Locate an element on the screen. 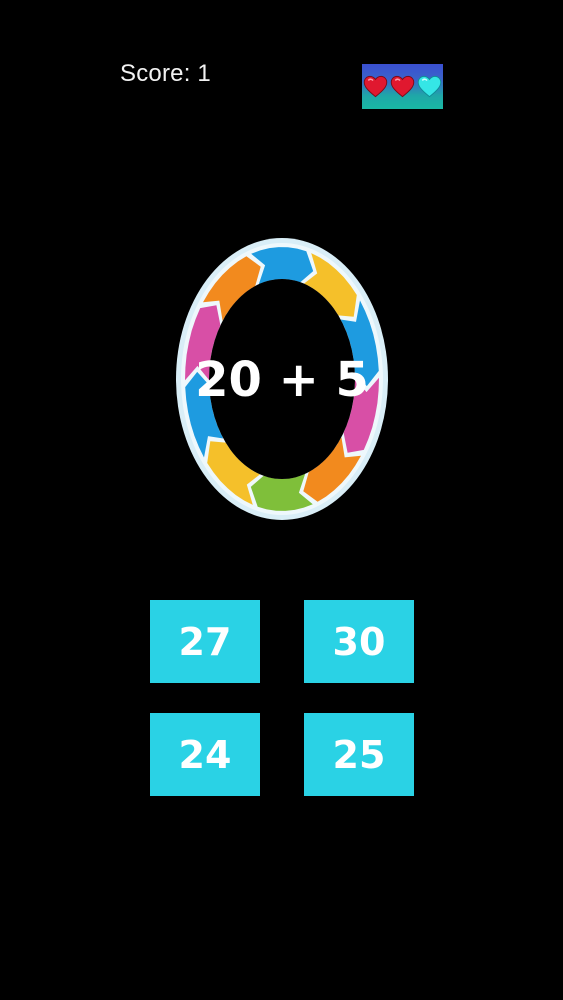  answer-button-4: 25 is located at coordinates (359, 754).